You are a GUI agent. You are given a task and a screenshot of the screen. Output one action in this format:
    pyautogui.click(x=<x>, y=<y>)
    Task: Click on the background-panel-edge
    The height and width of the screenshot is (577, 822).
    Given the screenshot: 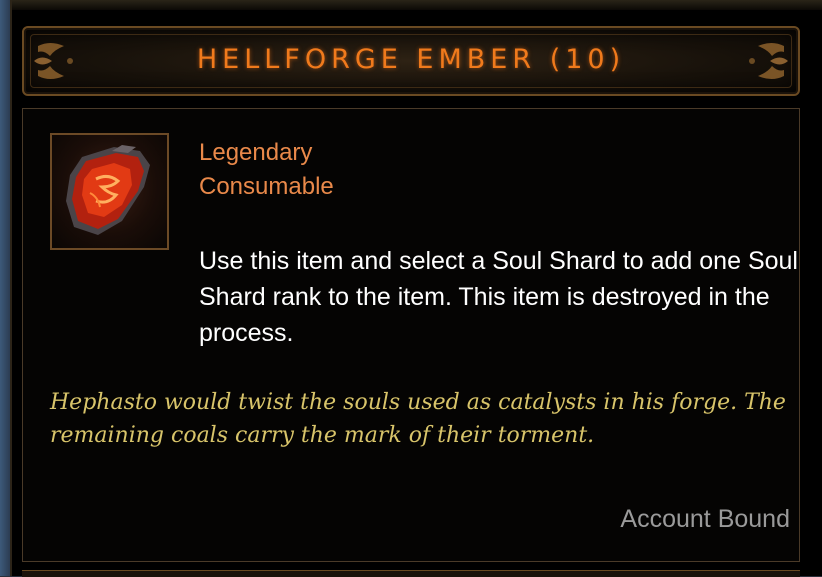 What is the action you would take?
    pyautogui.click(x=5, y=288)
    